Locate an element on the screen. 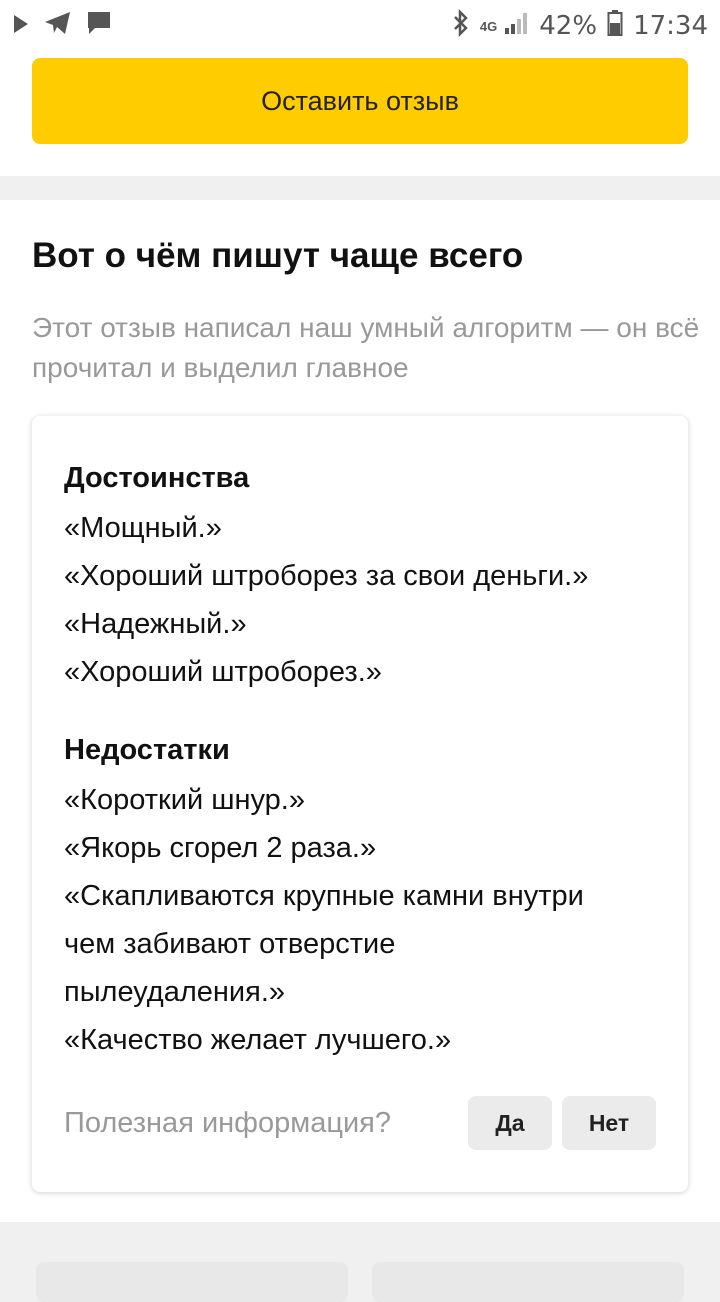  pros-item: «Мощный.» is located at coordinates (143, 528).